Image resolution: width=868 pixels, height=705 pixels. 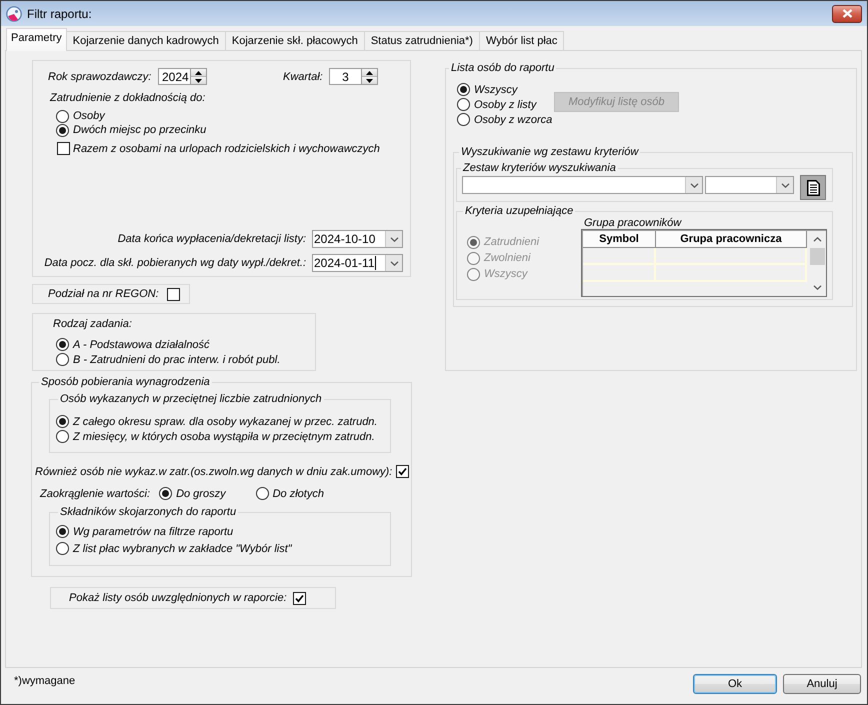 What do you see at coordinates (375, 263) in the screenshot?
I see `text-cursor` at bounding box center [375, 263].